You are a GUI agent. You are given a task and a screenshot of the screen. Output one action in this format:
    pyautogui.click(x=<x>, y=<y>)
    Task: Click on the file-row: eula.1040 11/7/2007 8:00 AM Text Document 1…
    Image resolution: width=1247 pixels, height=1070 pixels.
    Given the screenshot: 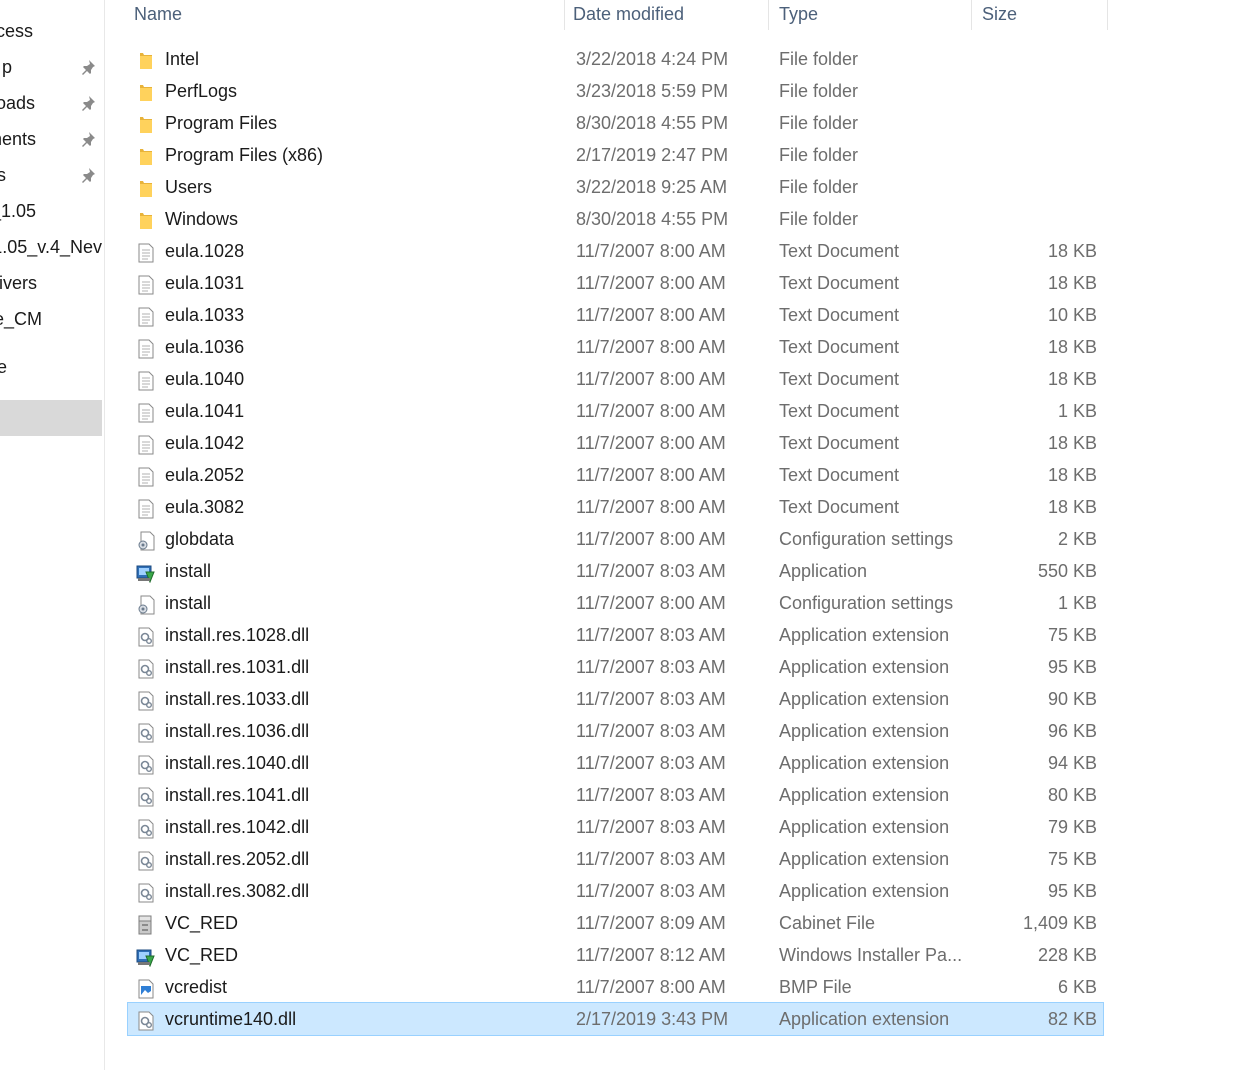 What is the action you would take?
    pyautogui.click(x=615, y=379)
    